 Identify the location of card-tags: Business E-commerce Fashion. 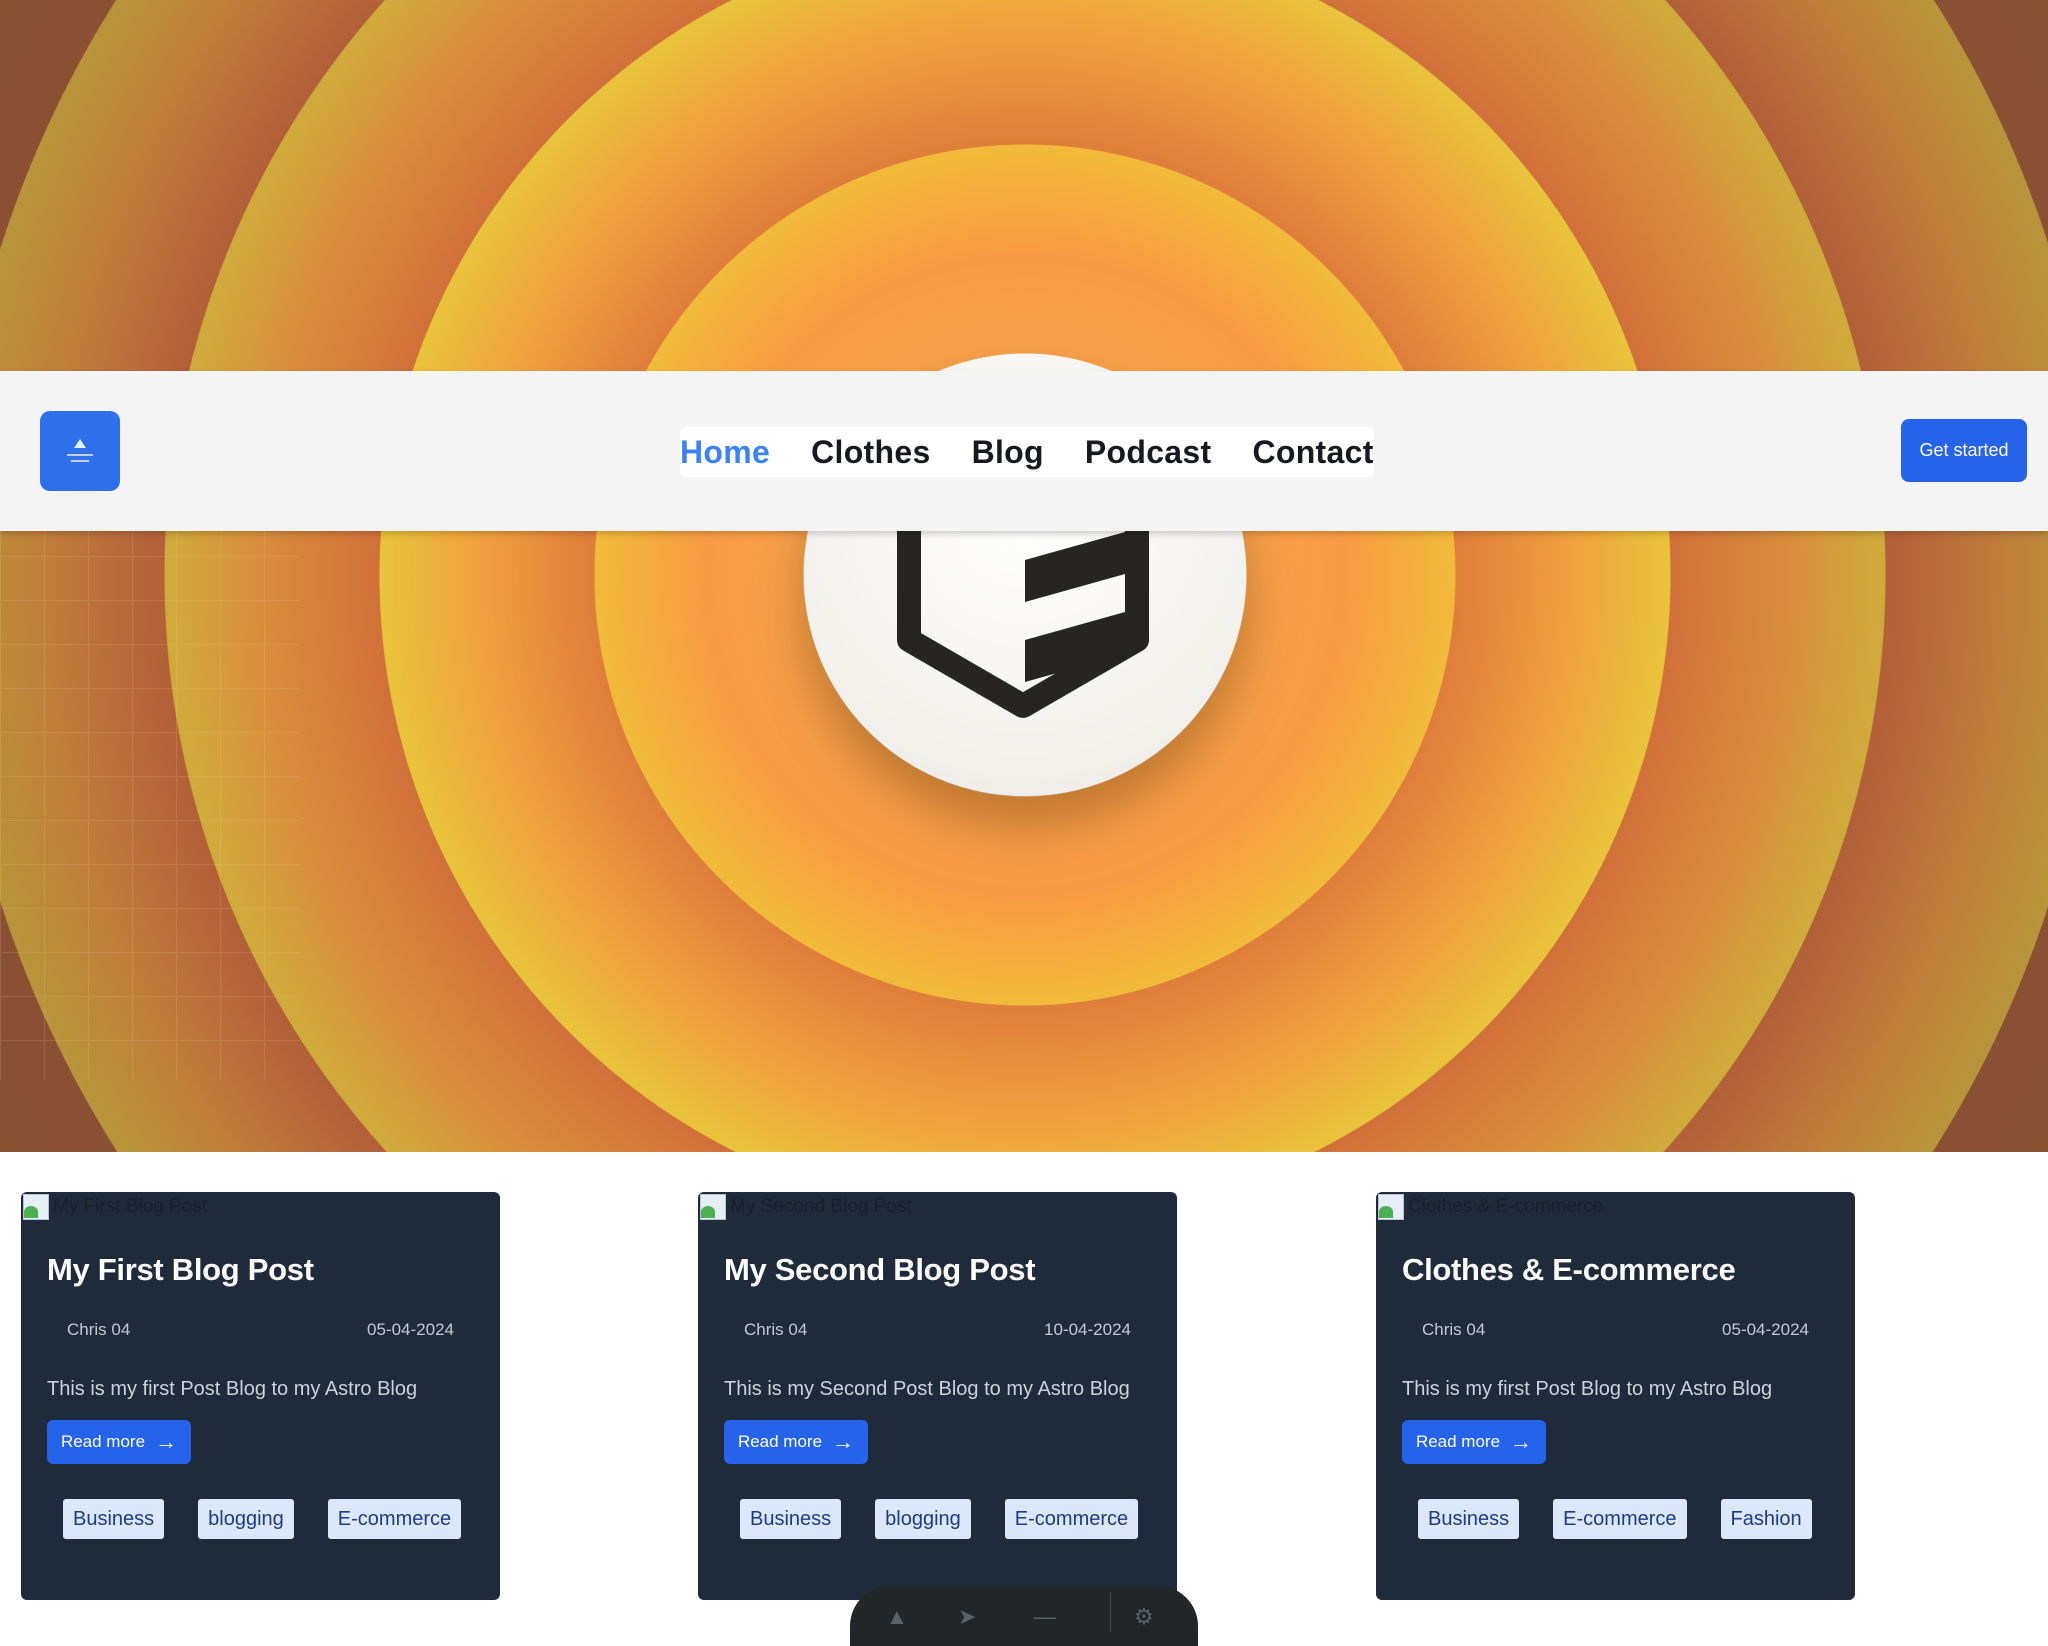
(1632, 1519).